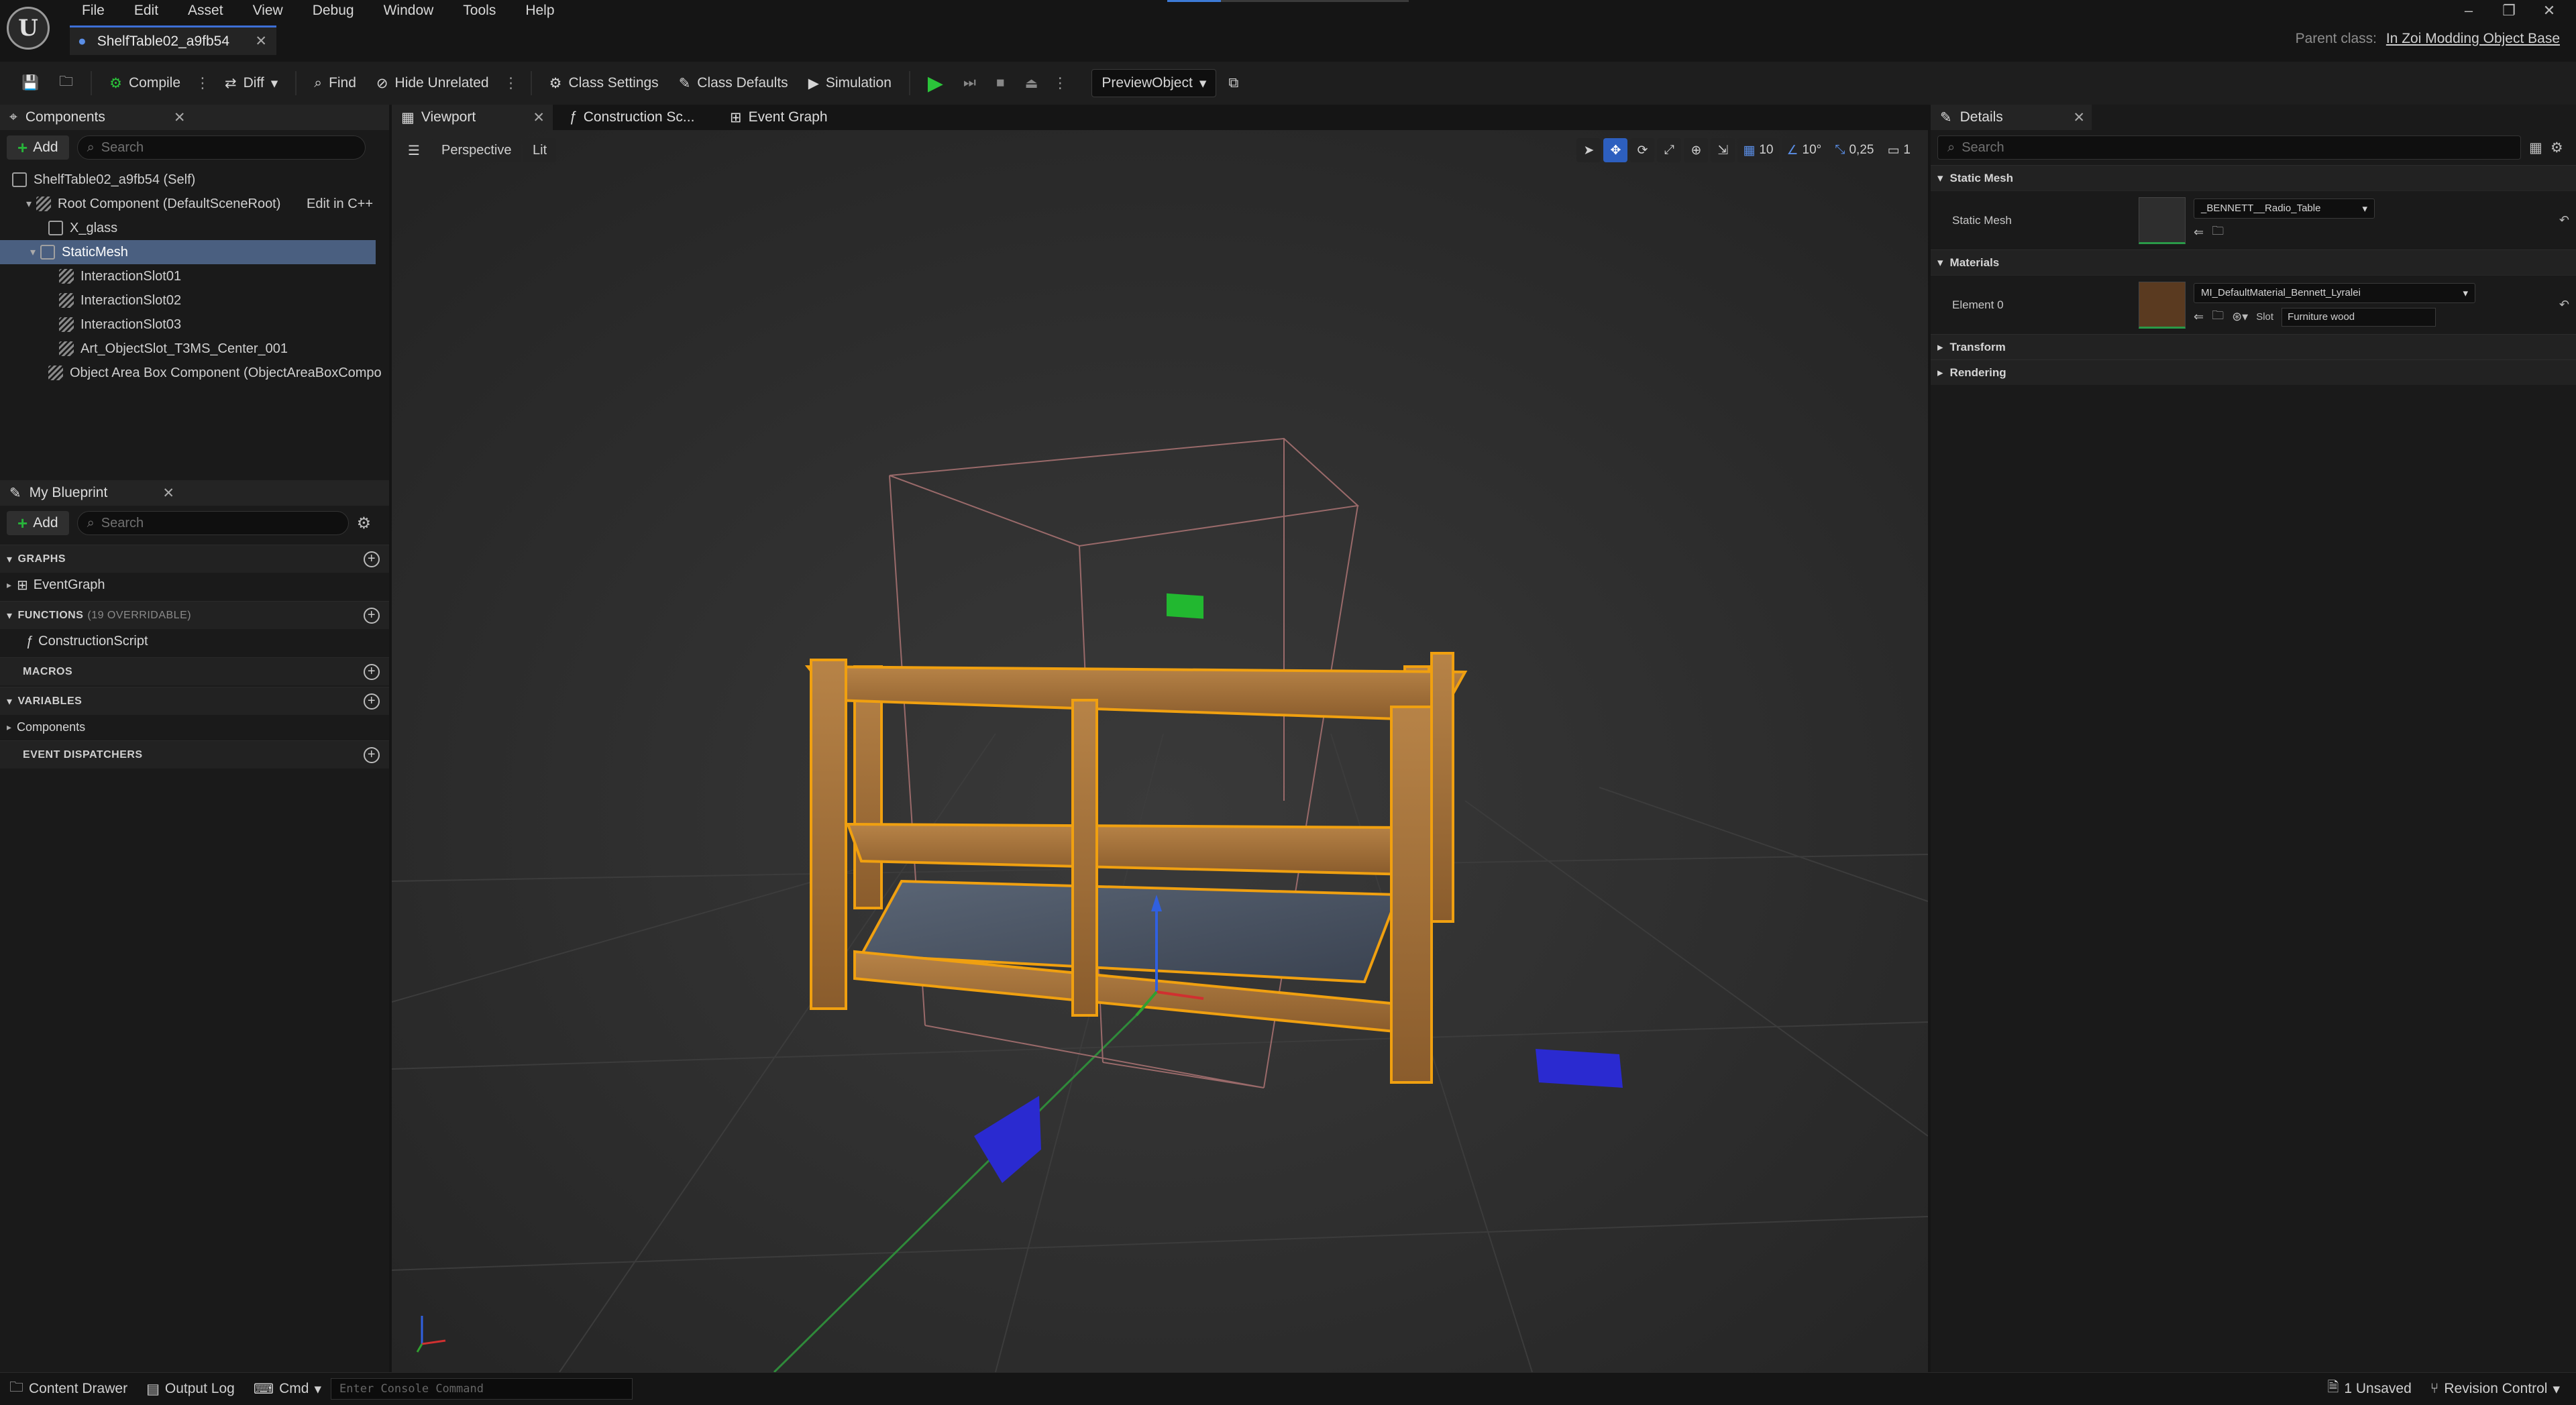  What do you see at coordinates (205, 10) in the screenshot?
I see `menu-asset: Asset` at bounding box center [205, 10].